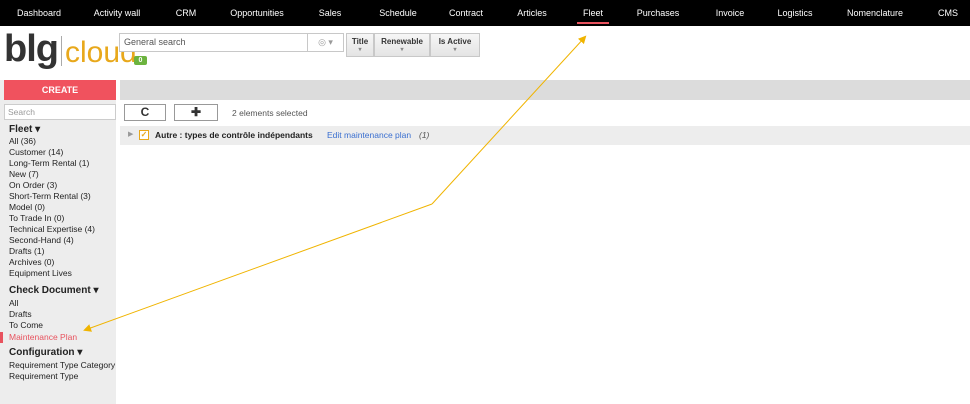 The width and height of the screenshot is (970, 404). I want to click on sidebar-section-check-document: Check Document ▾, so click(53, 290).